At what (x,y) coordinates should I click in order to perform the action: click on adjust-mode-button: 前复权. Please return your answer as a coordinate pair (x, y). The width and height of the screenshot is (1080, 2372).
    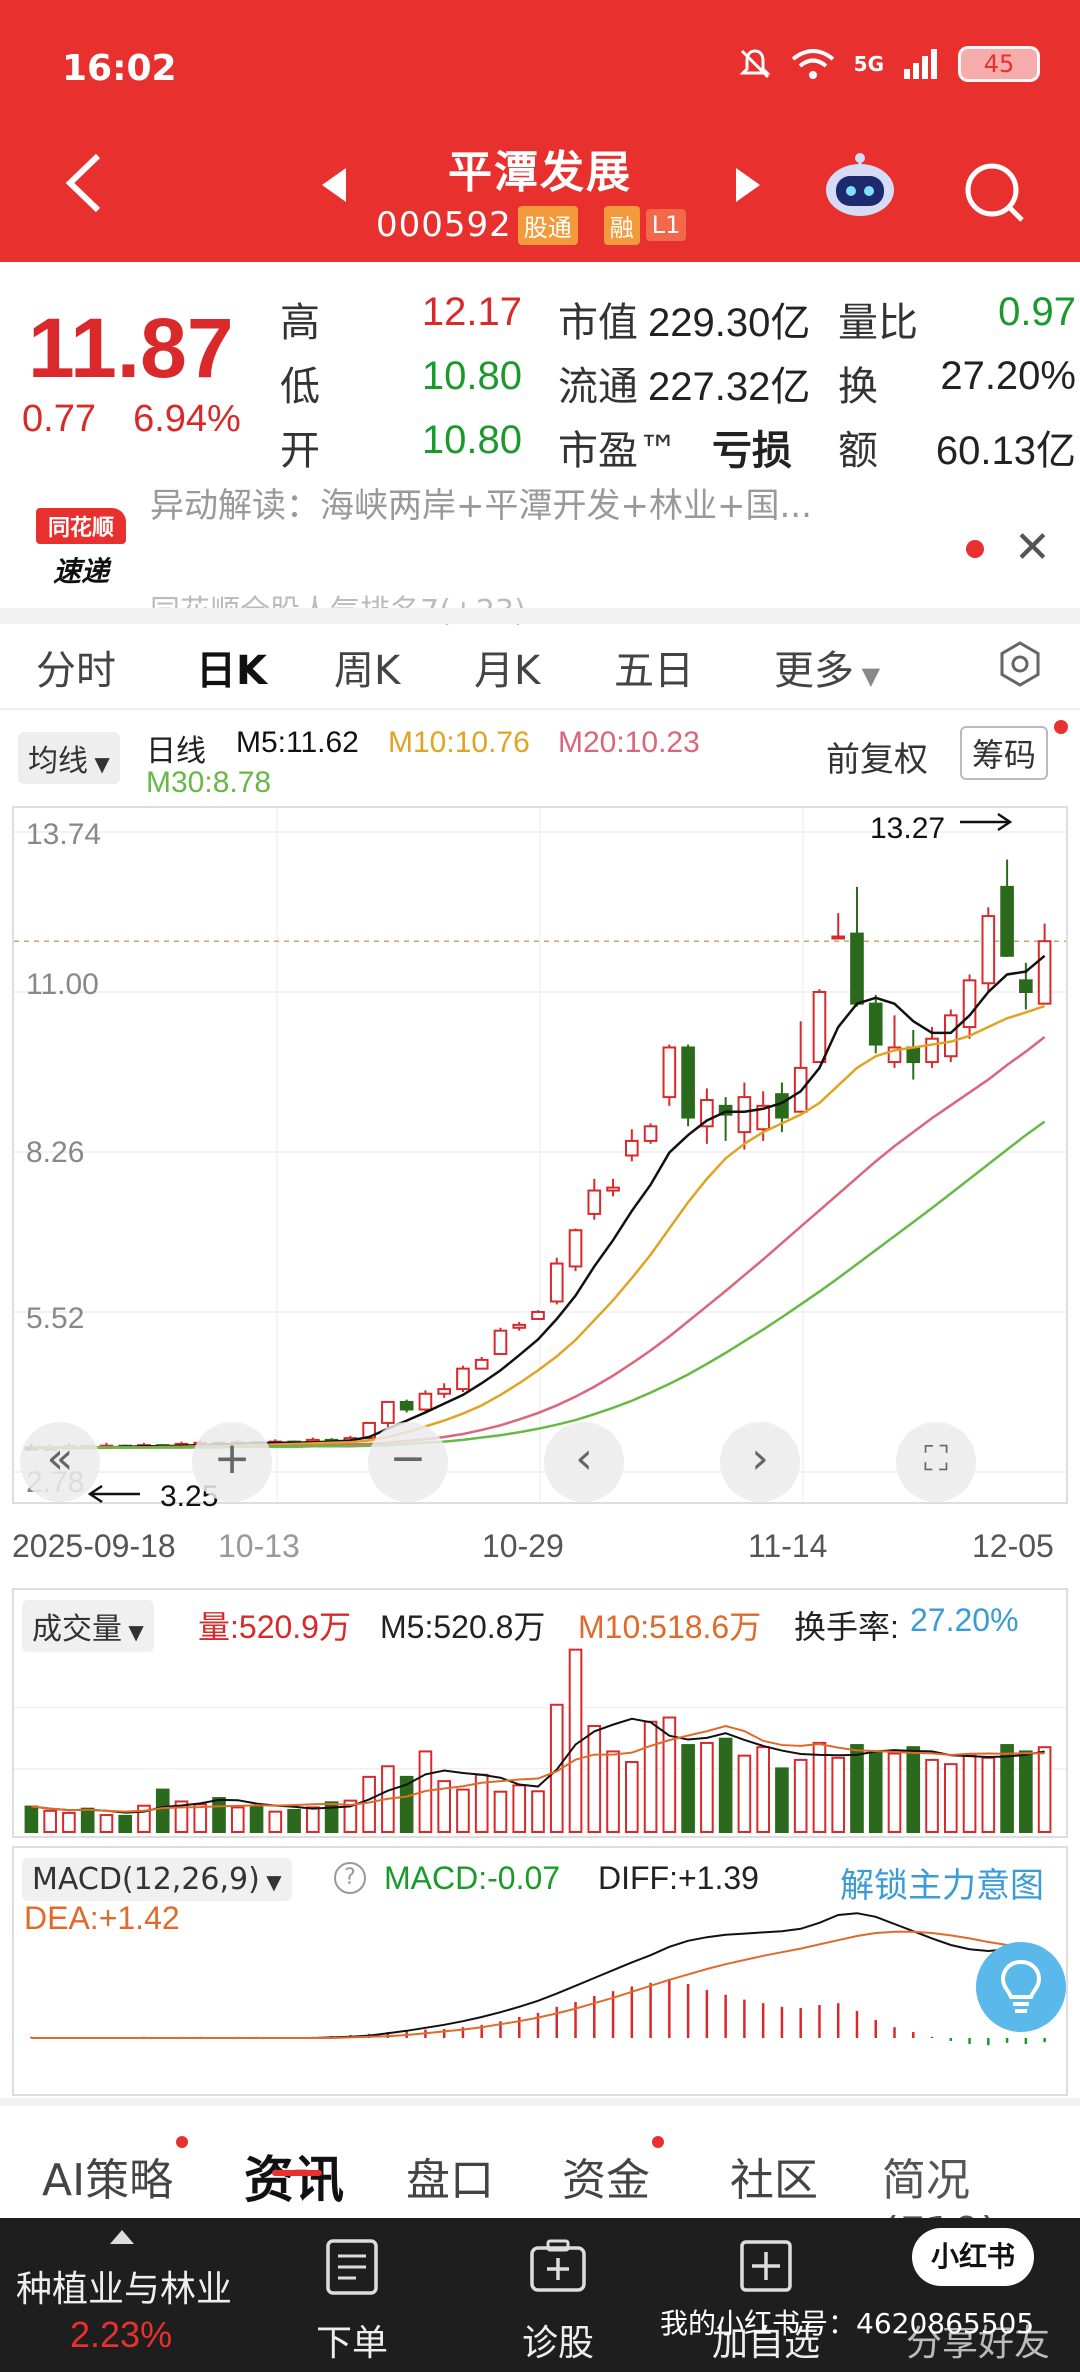
    Looking at the image, I should click on (877, 756).